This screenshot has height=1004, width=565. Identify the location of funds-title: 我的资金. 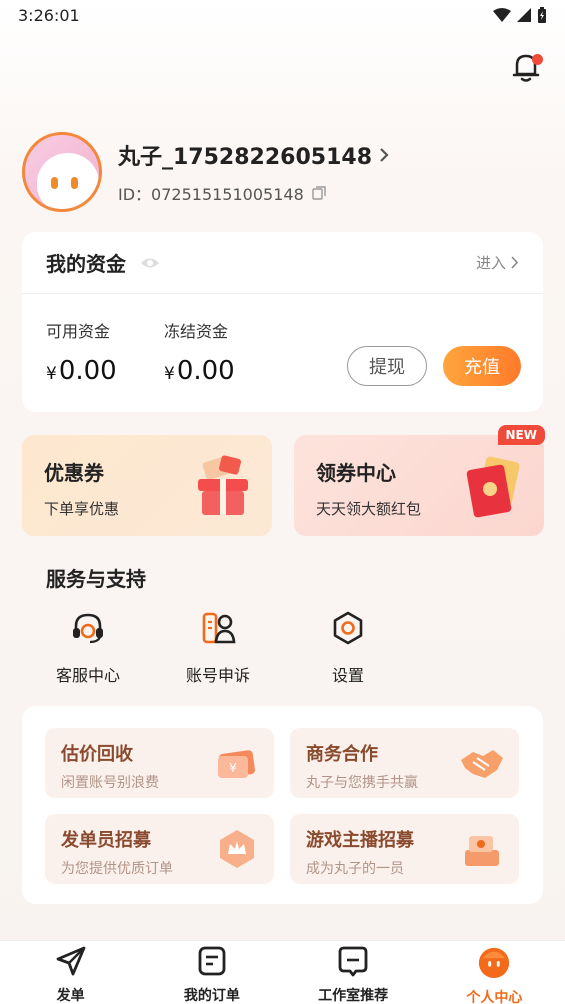
(86, 264).